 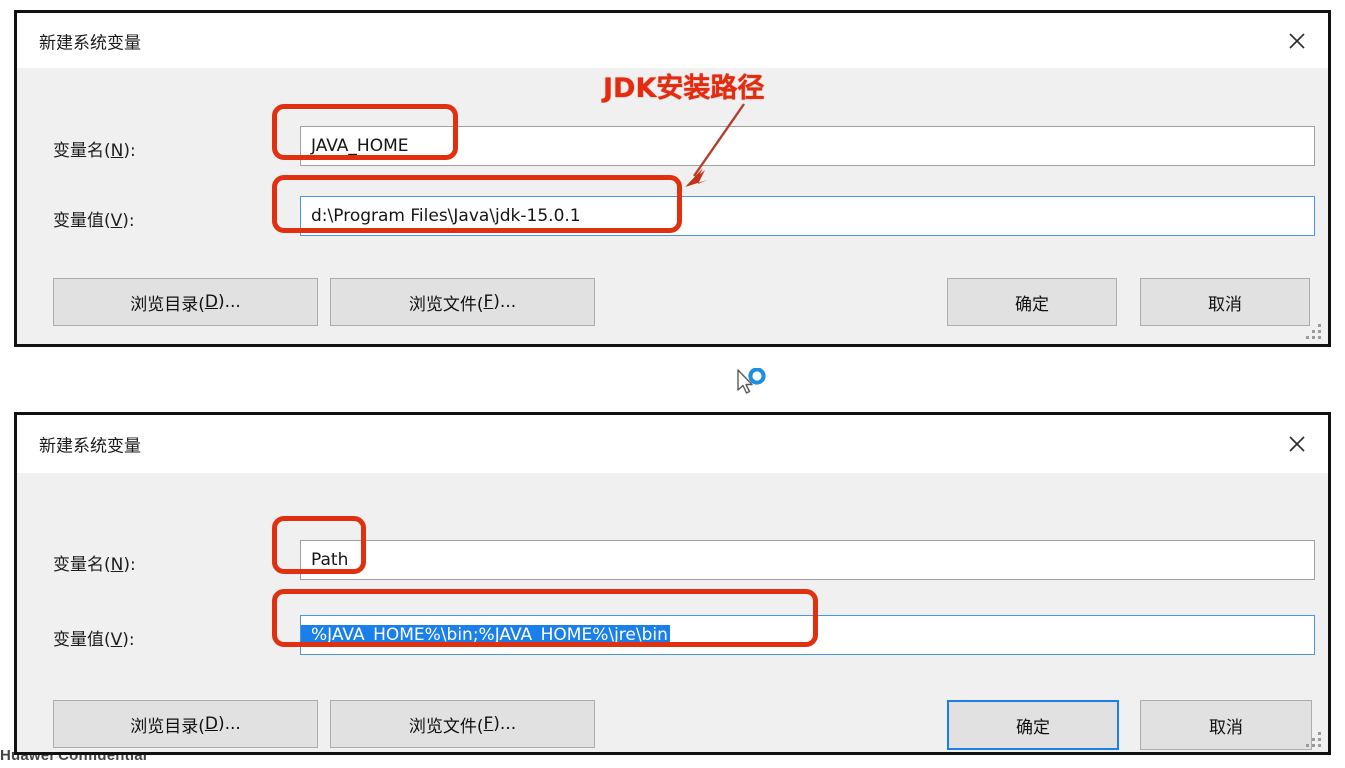 I want to click on annotation-callout-text: JDK安装路径, so click(x=684, y=88).